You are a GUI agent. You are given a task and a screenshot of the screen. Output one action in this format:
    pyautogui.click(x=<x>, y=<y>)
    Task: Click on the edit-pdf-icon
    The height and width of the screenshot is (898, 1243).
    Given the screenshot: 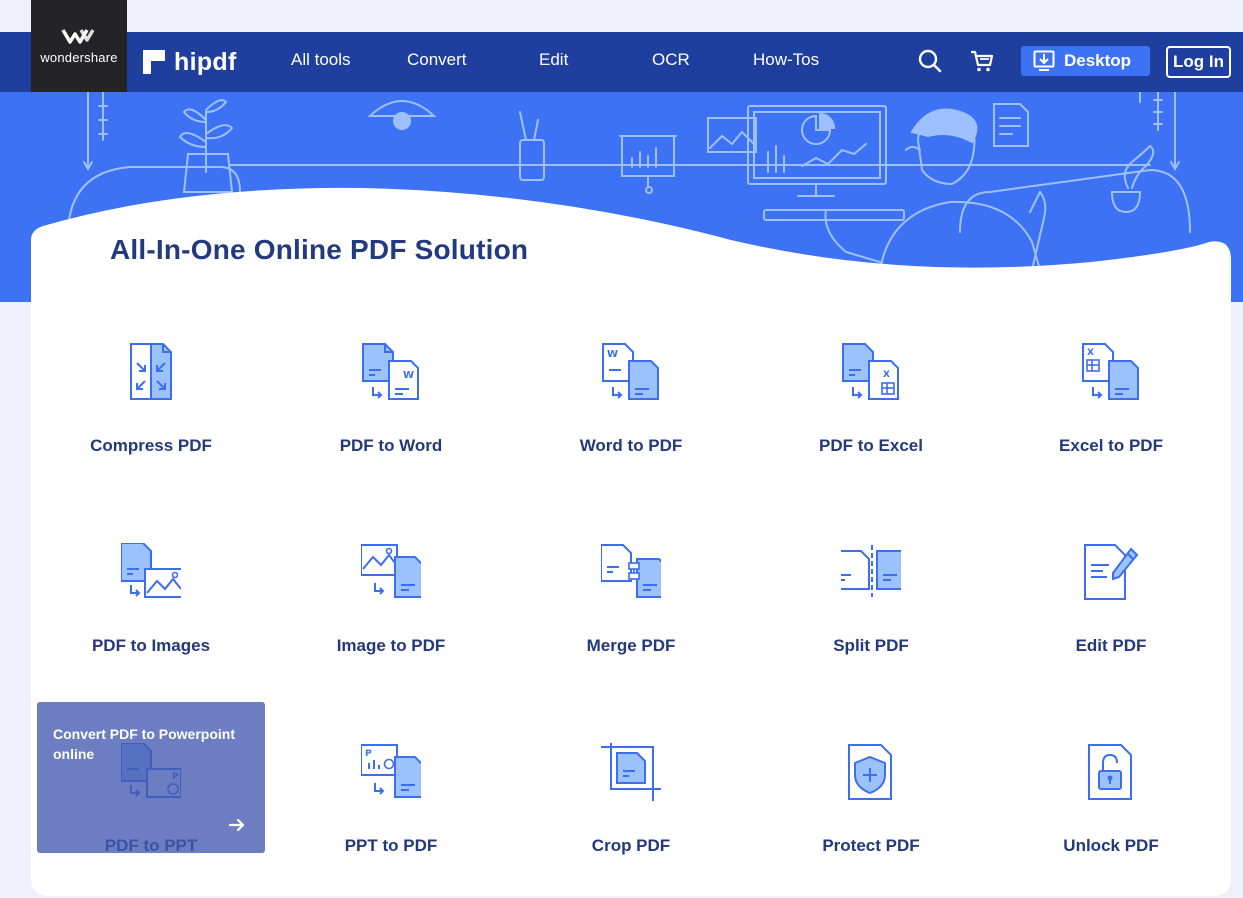 What is the action you would take?
    pyautogui.click(x=1111, y=572)
    